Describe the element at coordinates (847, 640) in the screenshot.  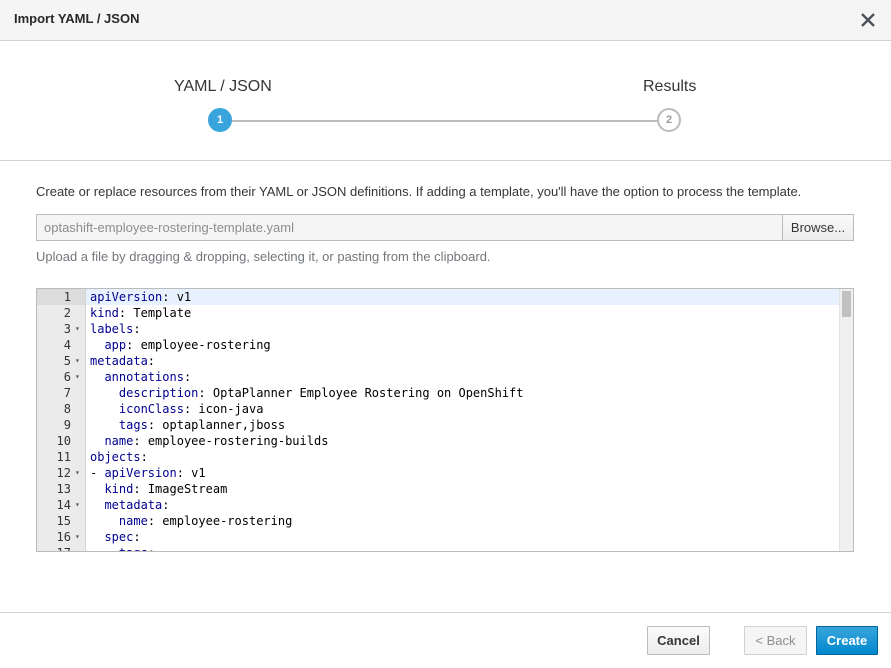
I see `create-button: Create` at that location.